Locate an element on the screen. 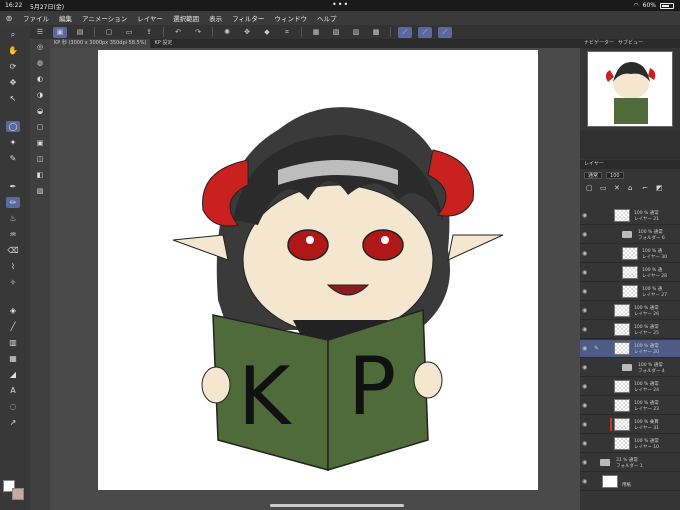  gradient-icon: ▥ is located at coordinates (13, 342).